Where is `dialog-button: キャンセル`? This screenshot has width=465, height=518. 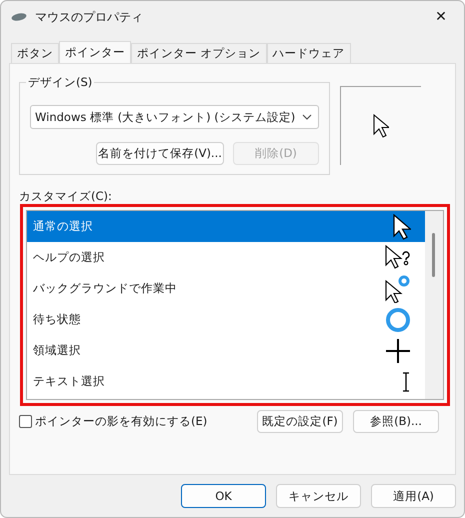 dialog-button: キャンセル is located at coordinates (318, 496).